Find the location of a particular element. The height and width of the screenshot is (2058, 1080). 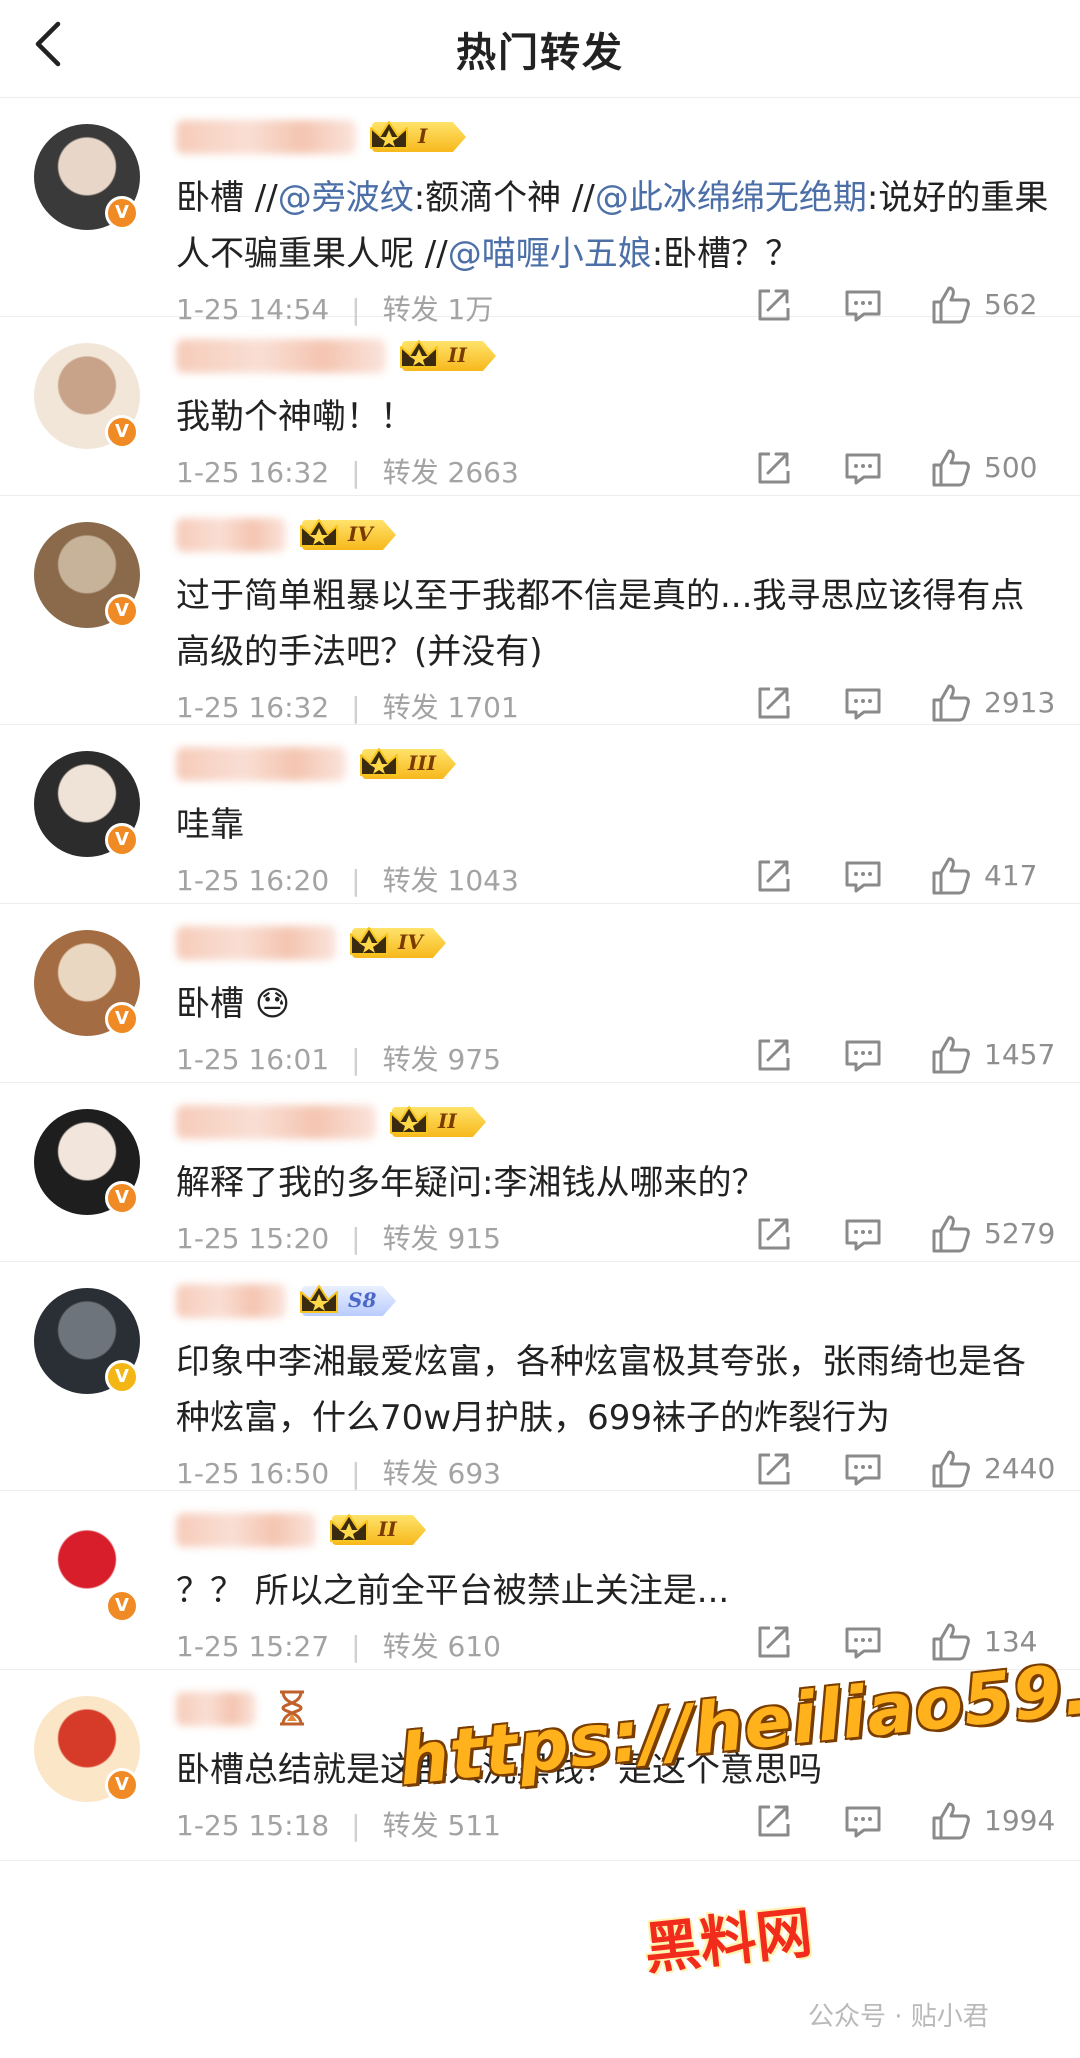

comment-item: V IV 卧槽 😓 1-25 16:01 | 转发 975 1457 is located at coordinates (540, 993).